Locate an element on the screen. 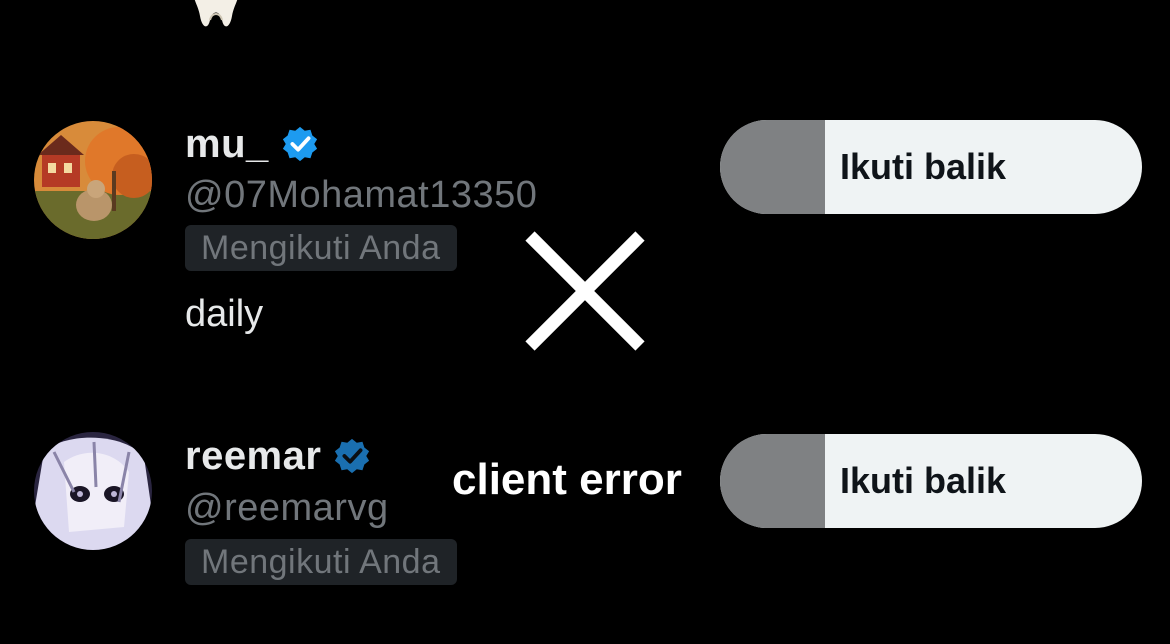  user-bio: daily is located at coordinates (224, 314).